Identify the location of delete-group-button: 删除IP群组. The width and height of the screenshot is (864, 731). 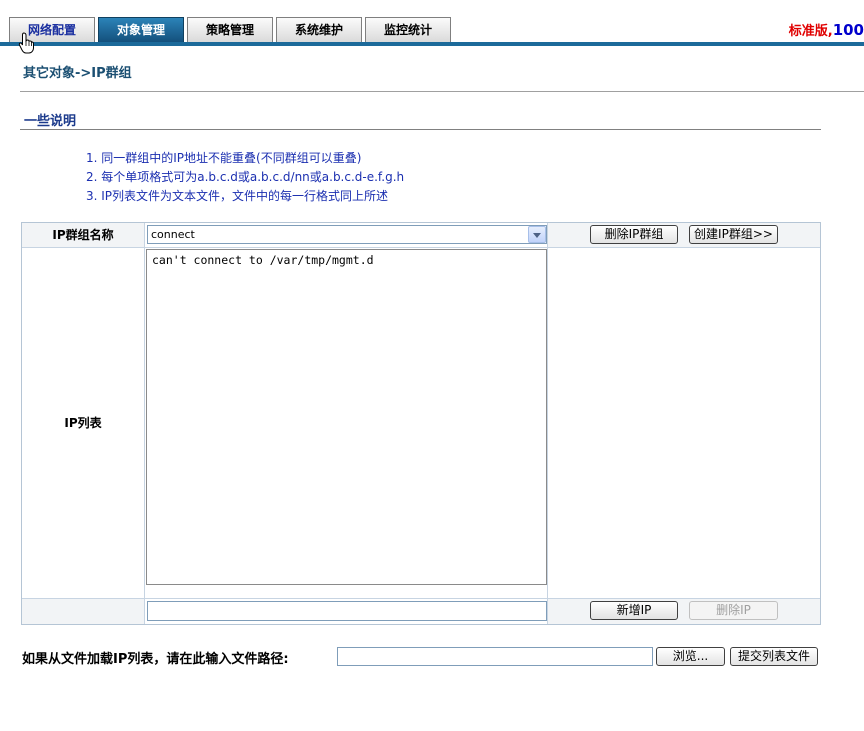
(634, 234).